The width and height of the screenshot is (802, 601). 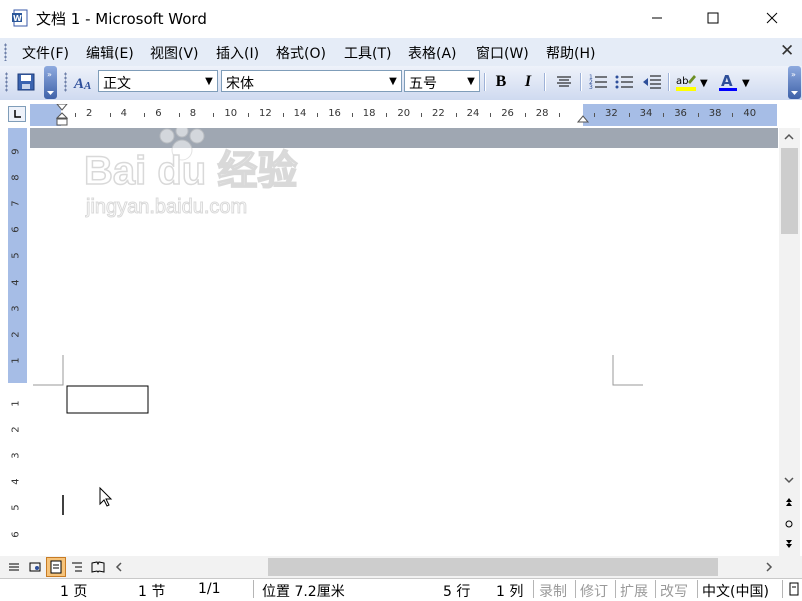 What do you see at coordinates (98, 567) in the screenshot?
I see `reading-layout-view-icon` at bounding box center [98, 567].